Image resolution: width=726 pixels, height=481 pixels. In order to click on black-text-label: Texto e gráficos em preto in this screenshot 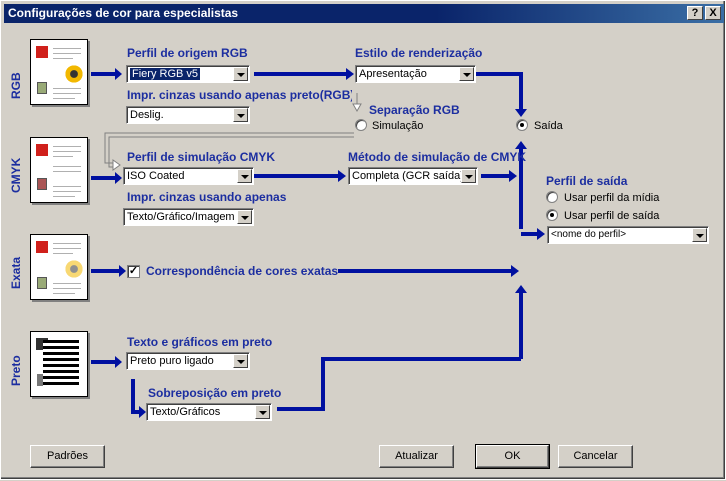, I will do `click(200, 342)`.